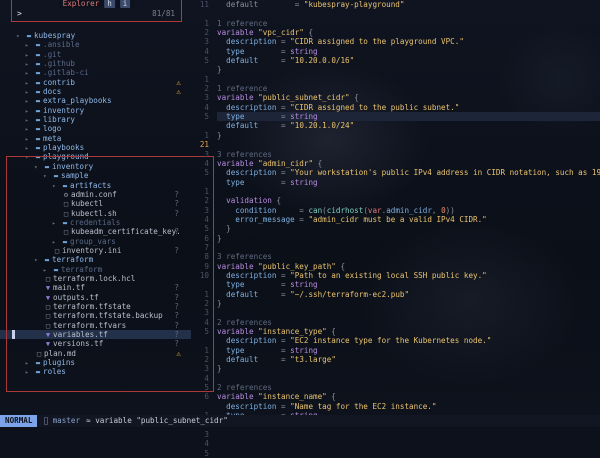  What do you see at coordinates (315, 210) in the screenshot?
I see `code-token: can` at bounding box center [315, 210].